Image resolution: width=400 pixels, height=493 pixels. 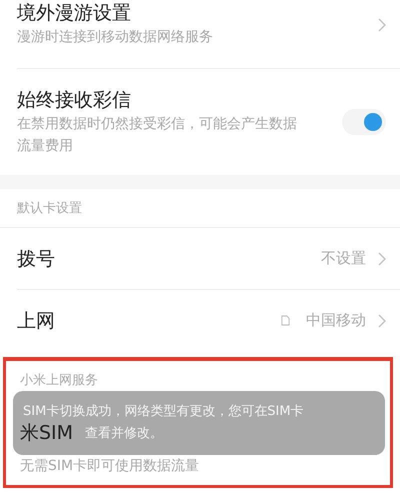 I want to click on row-value: 中国移动, so click(x=336, y=320).